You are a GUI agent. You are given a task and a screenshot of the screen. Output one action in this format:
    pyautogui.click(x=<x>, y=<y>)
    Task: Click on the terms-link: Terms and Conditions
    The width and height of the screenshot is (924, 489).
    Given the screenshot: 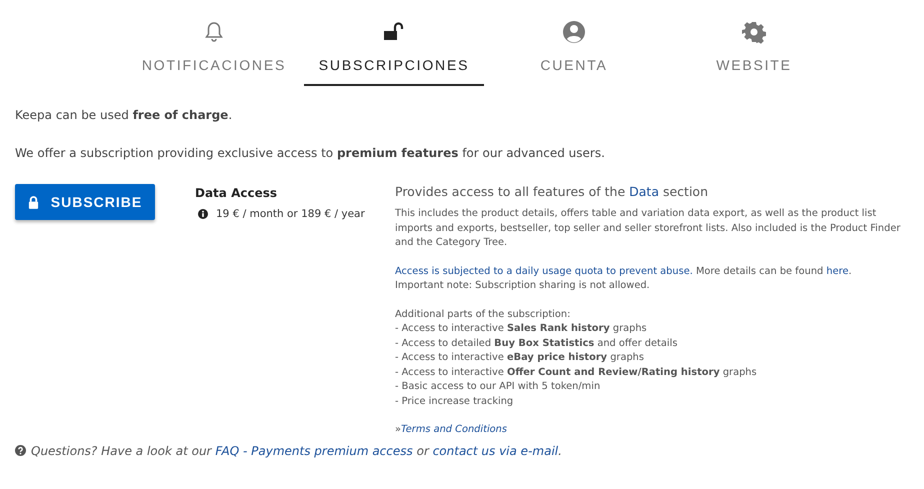 What is the action you would take?
    pyautogui.click(x=454, y=429)
    